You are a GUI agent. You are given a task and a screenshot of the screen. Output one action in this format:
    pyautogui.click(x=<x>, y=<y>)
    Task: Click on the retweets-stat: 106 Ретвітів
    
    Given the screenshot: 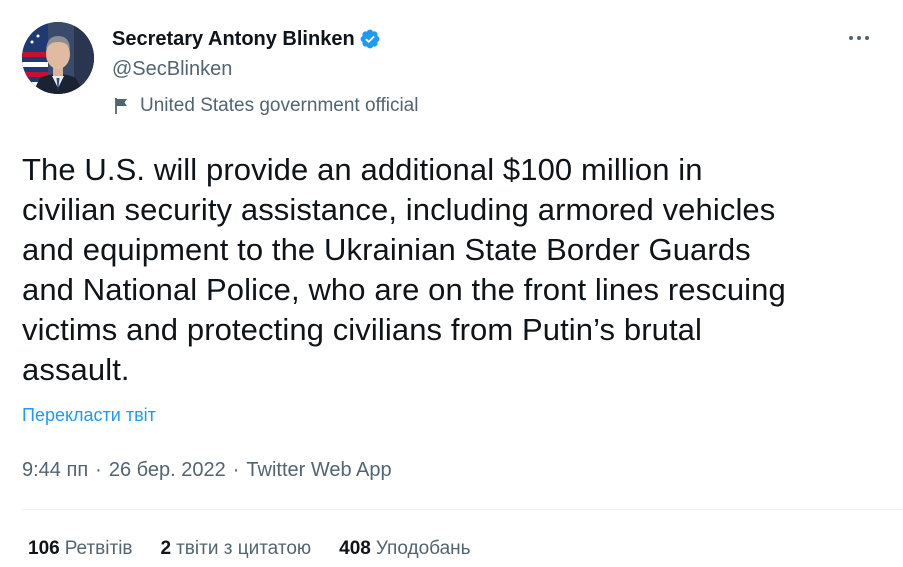 What is the action you would take?
    pyautogui.click(x=80, y=549)
    